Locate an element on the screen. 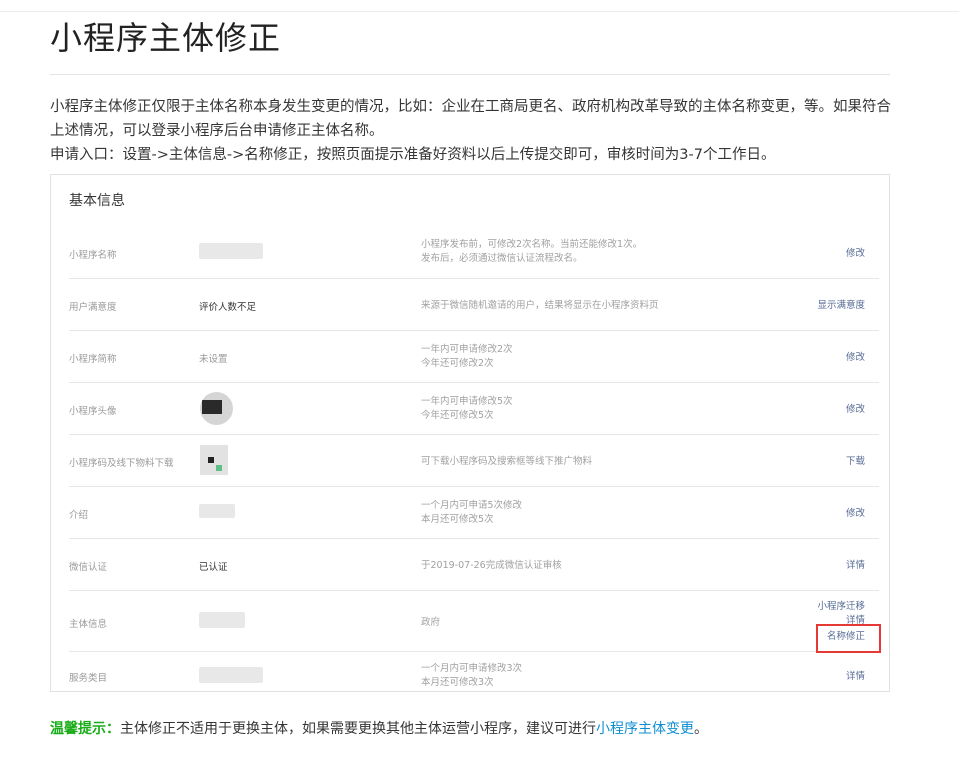 The height and width of the screenshot is (771, 959). tip-end: 。 is located at coordinates (701, 729).